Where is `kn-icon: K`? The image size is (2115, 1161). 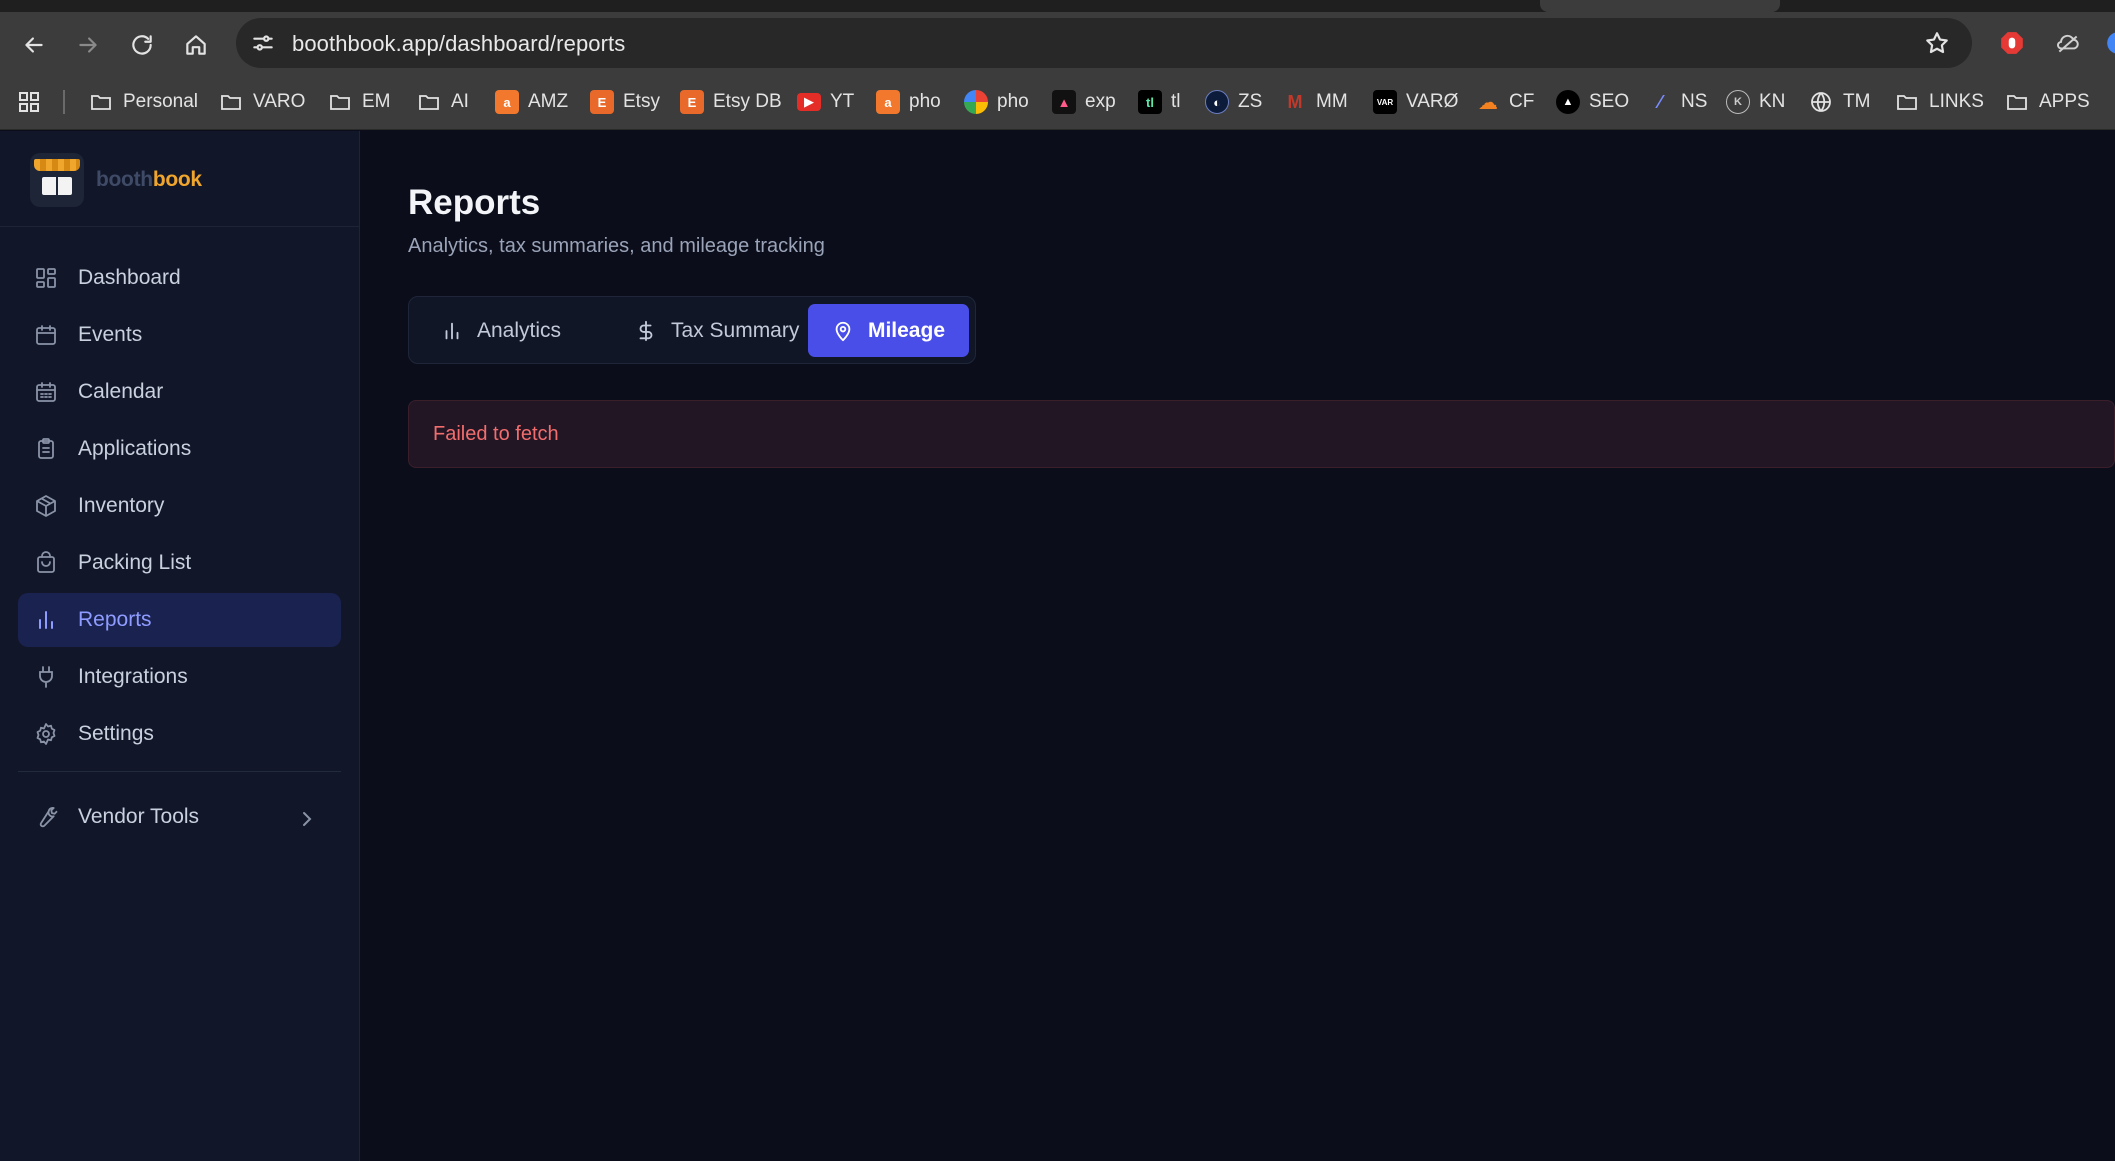
kn-icon: K is located at coordinates (1738, 102).